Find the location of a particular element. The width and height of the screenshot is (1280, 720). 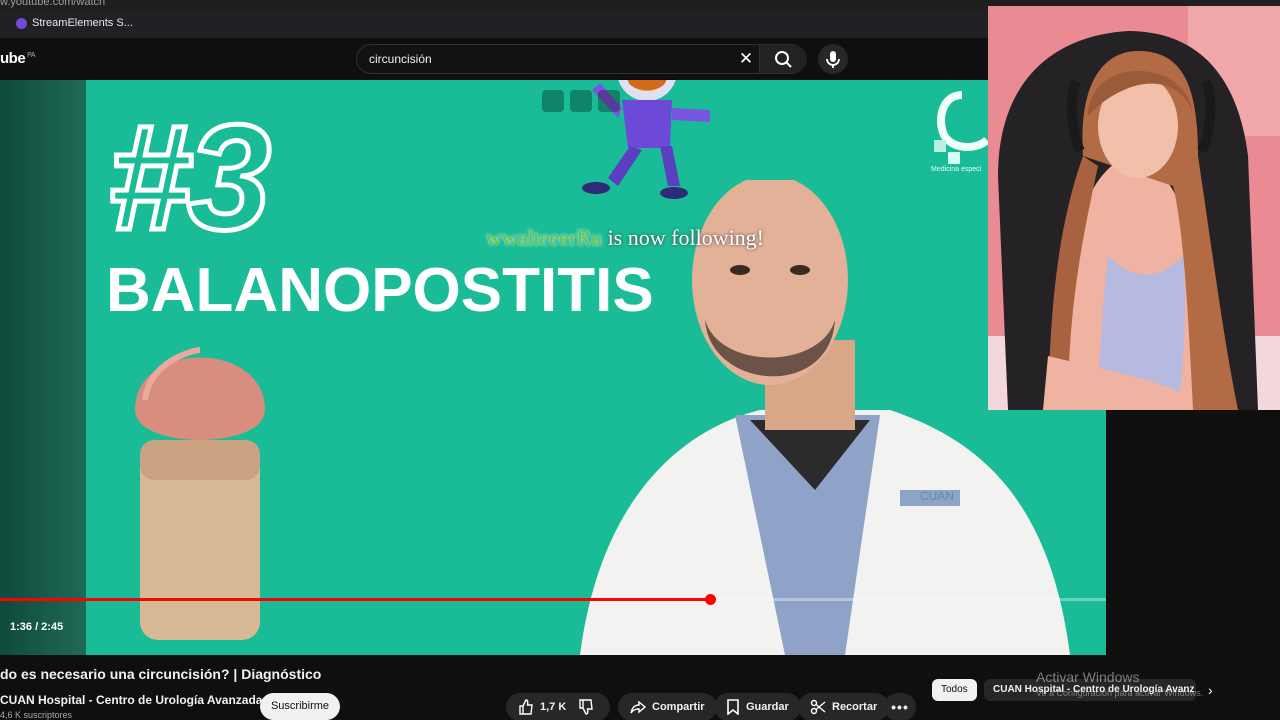

chip-next-icon: › is located at coordinates (1210, 690).